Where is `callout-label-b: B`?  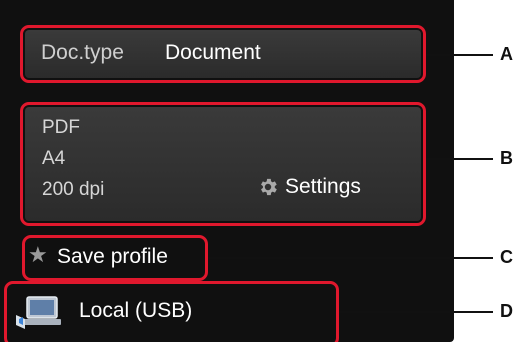 callout-label-b: B is located at coordinates (506, 158).